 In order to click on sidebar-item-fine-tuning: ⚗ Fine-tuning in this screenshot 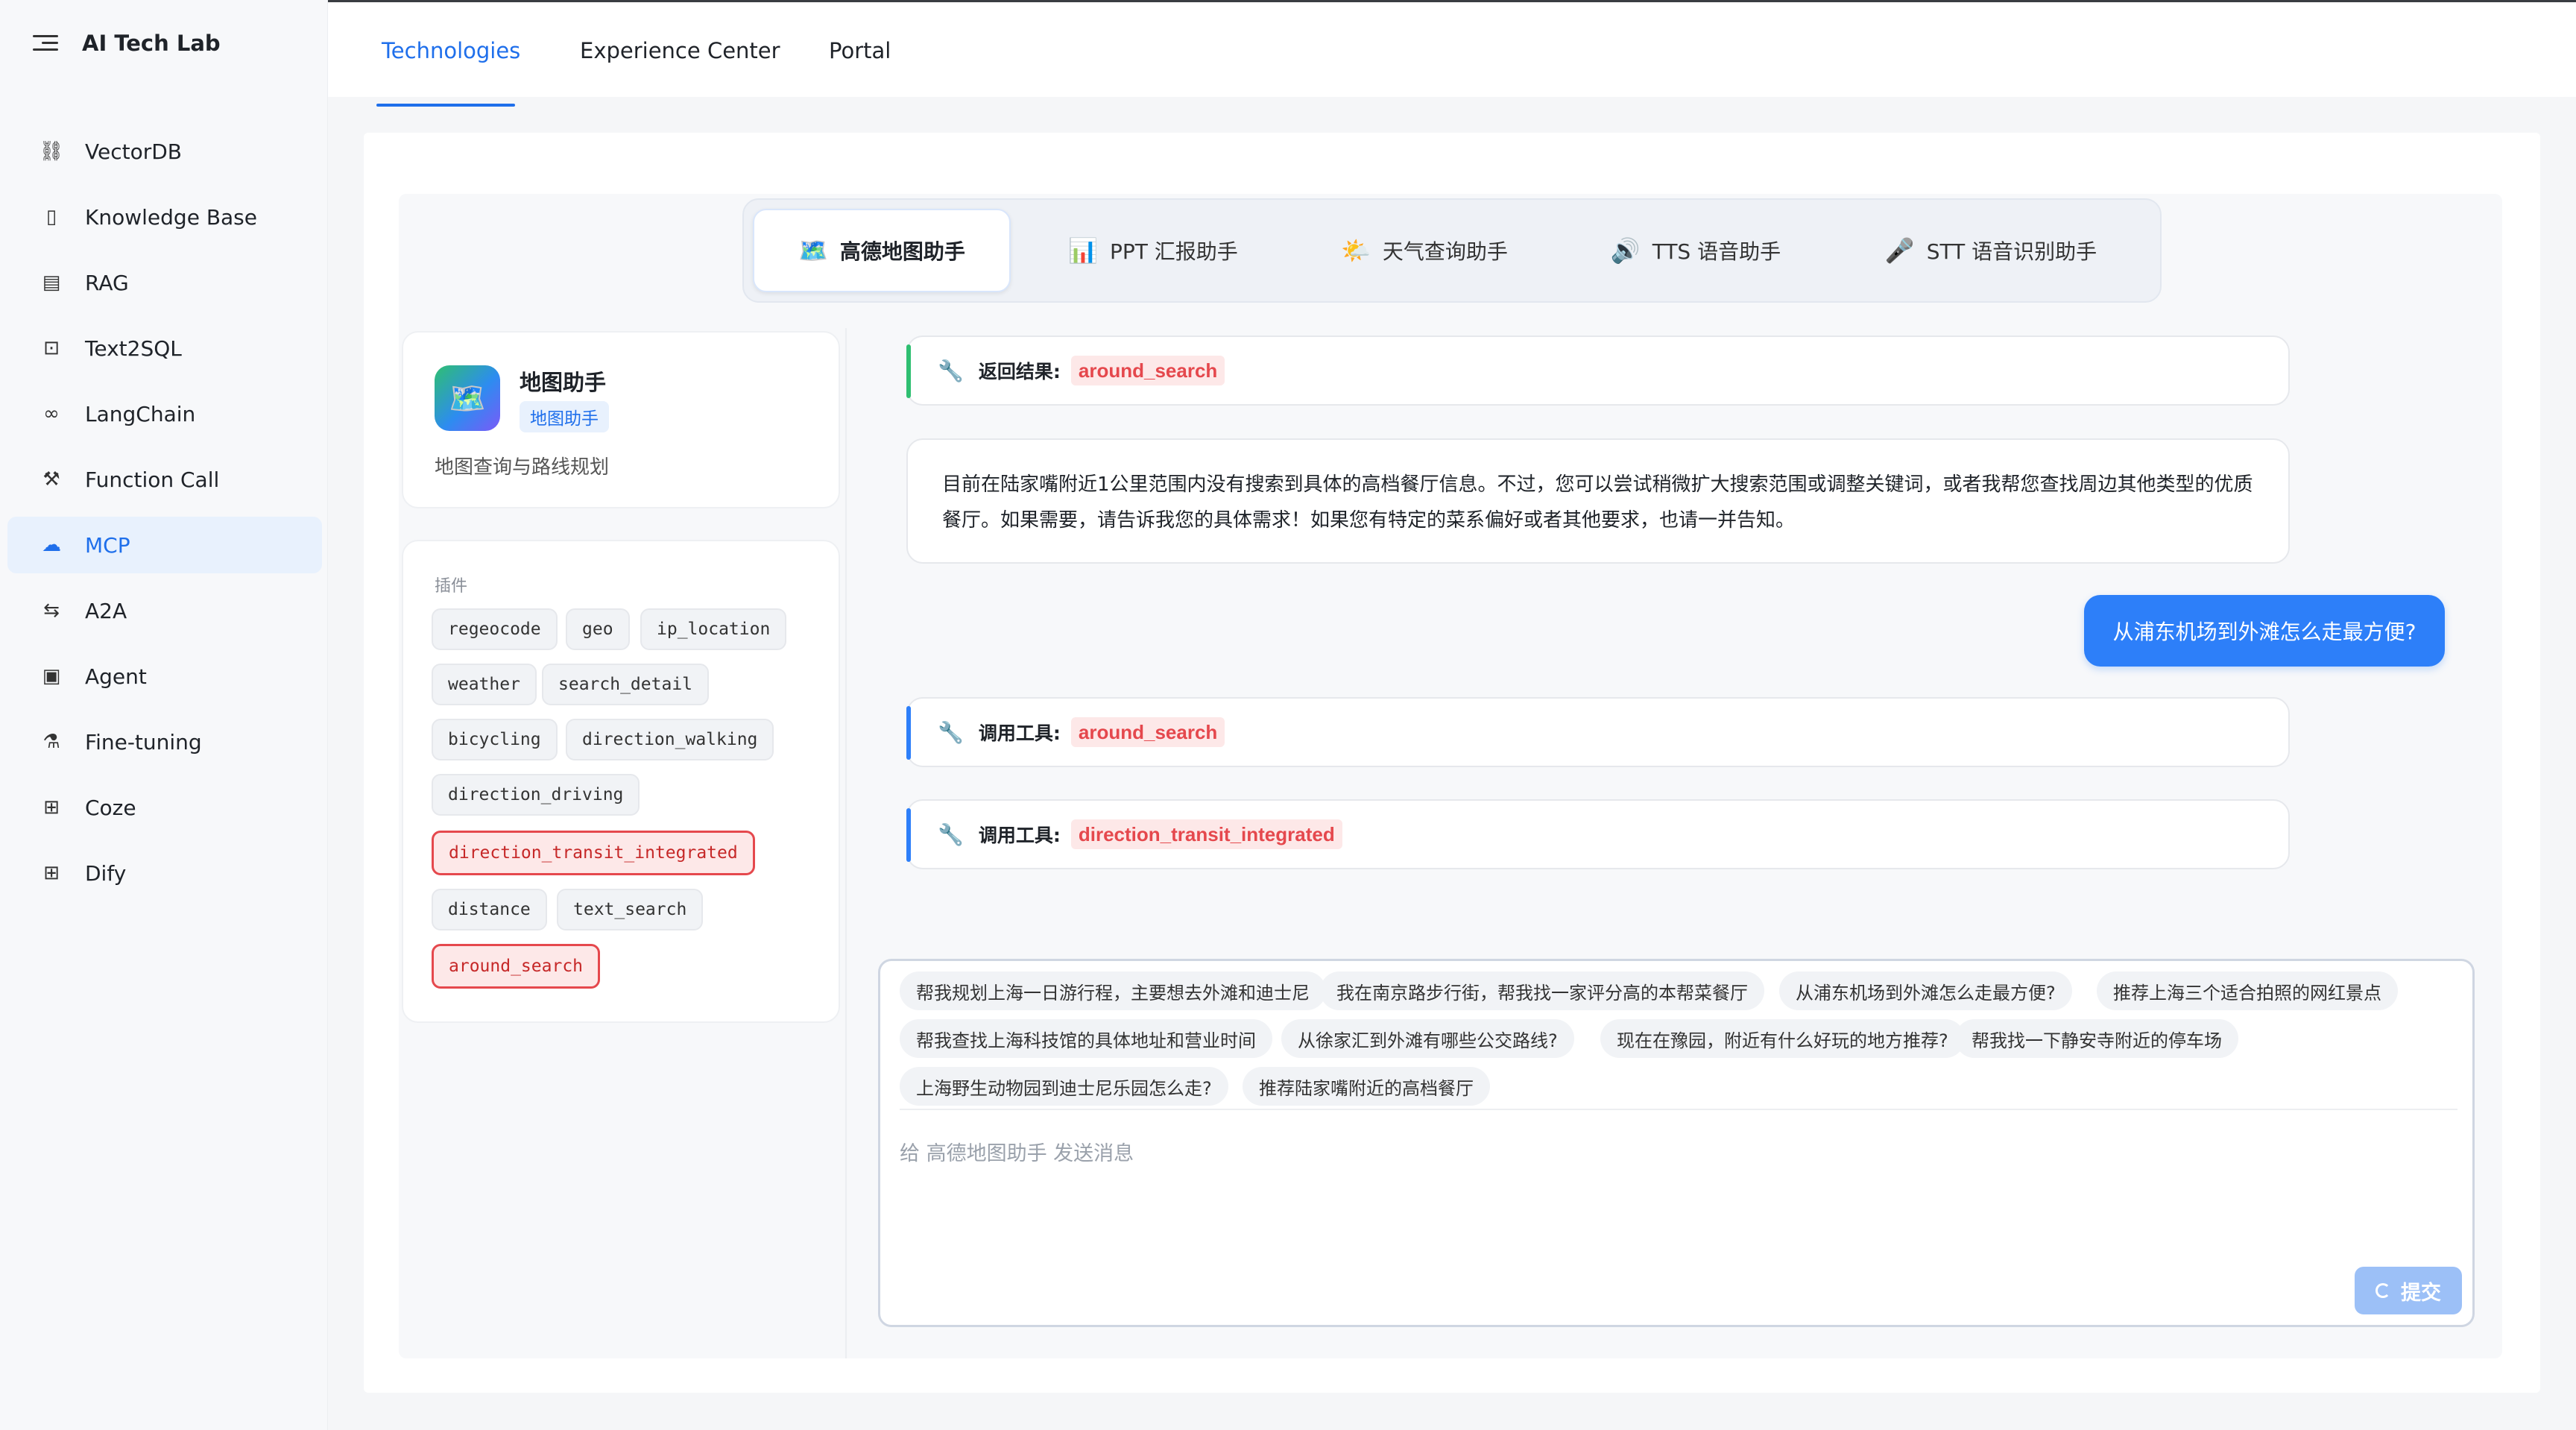, I will do `click(164, 742)`.